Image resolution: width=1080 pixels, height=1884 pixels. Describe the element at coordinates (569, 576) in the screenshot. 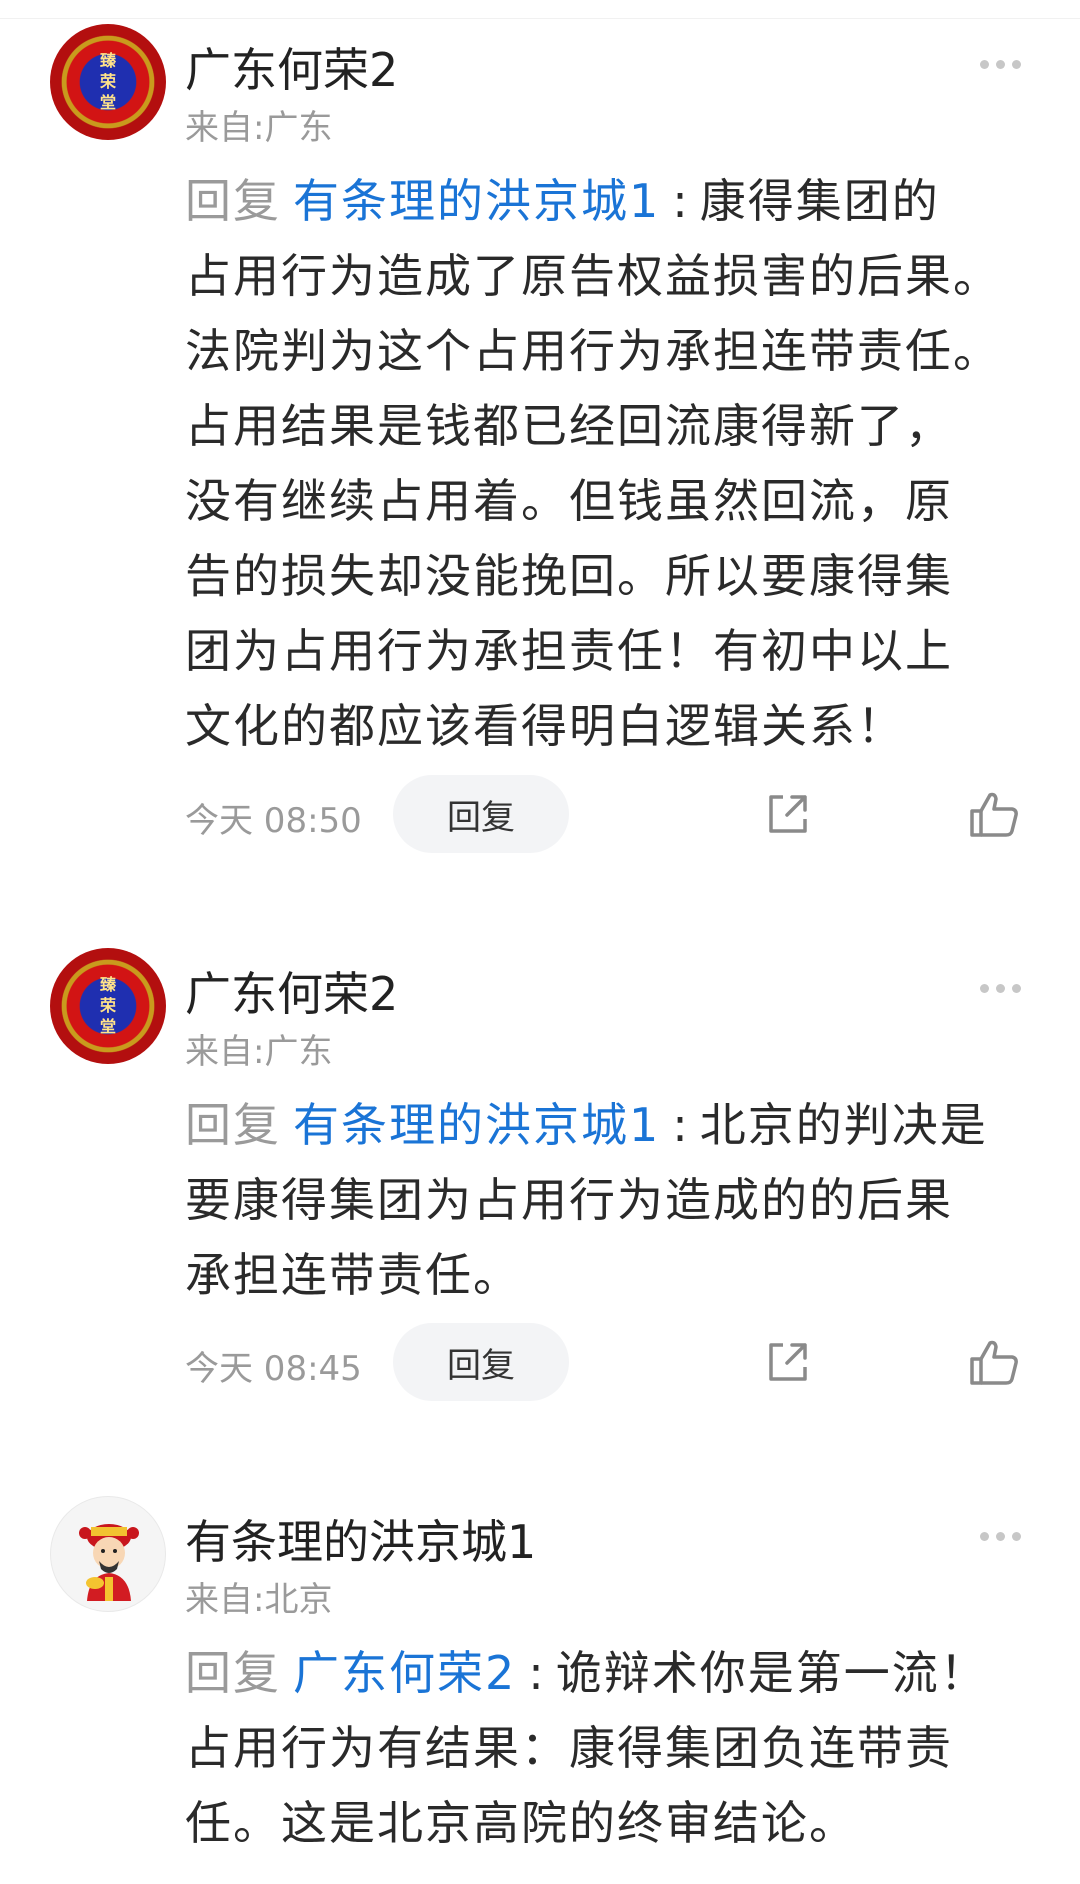

I see `comment-text-line: 告的损失却没能挽回。所以要康得集` at that location.